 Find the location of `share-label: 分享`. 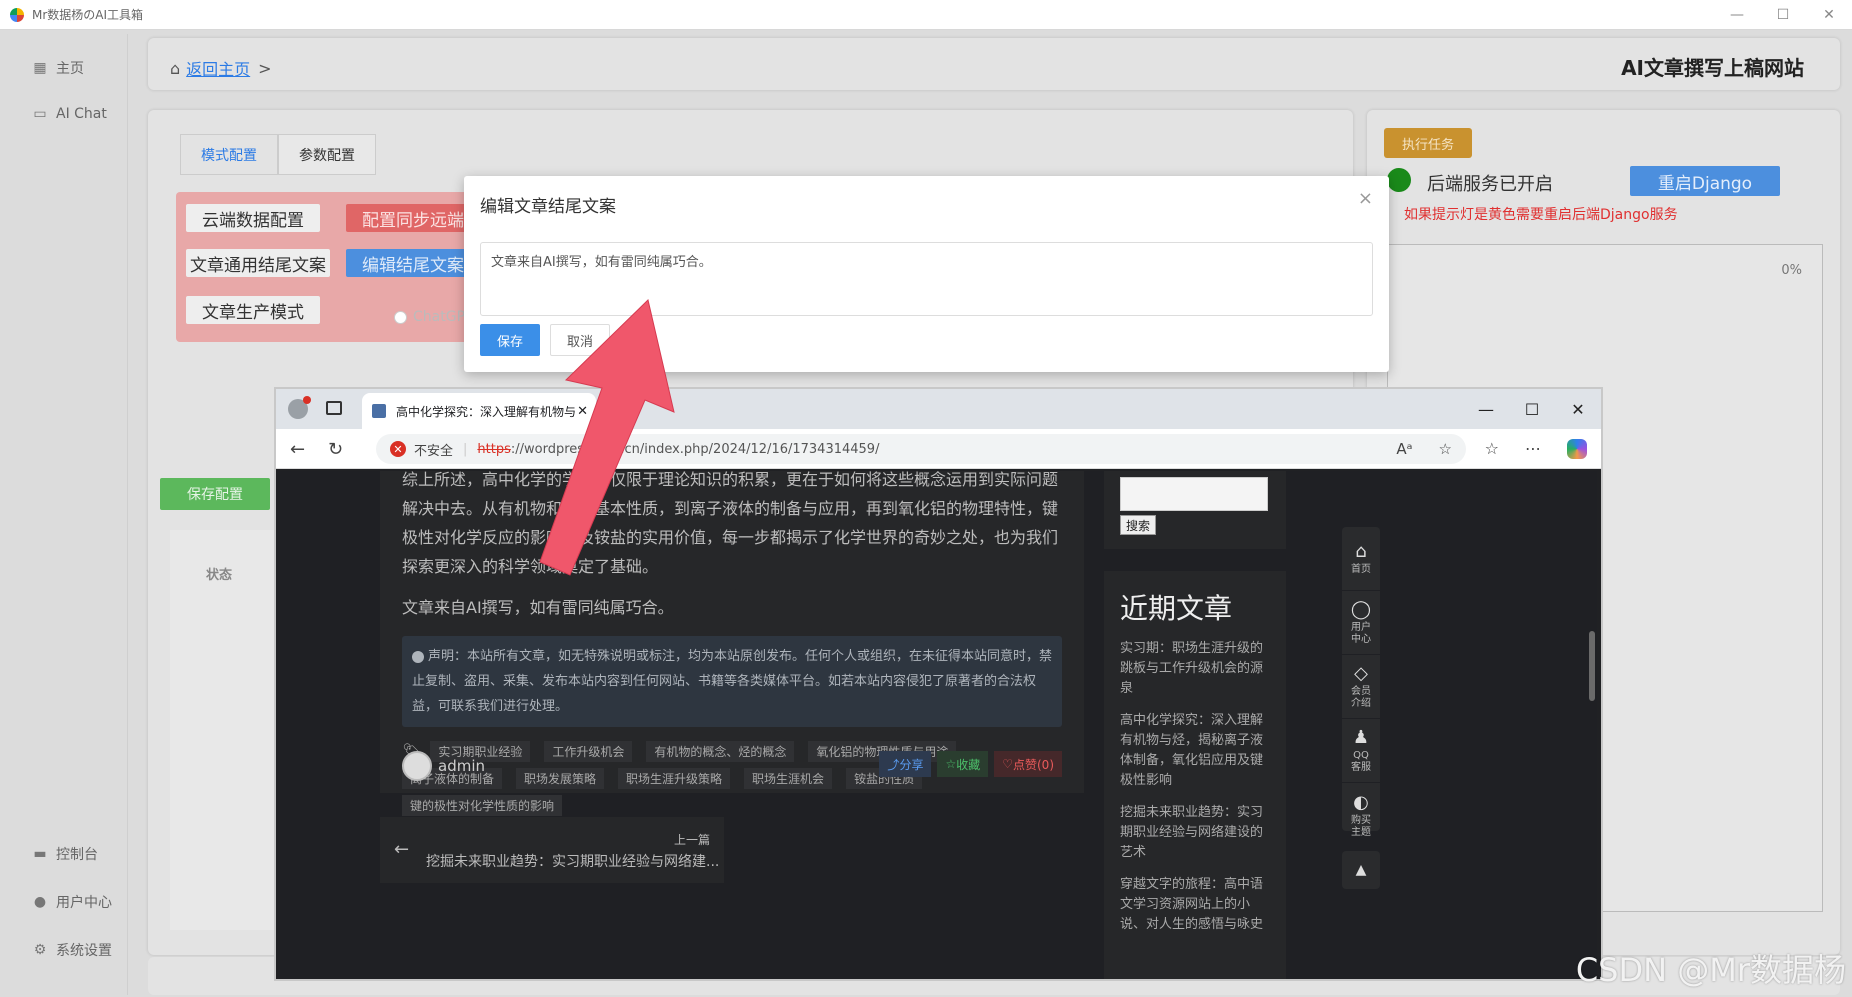

share-label: 分享 is located at coordinates (911, 764).